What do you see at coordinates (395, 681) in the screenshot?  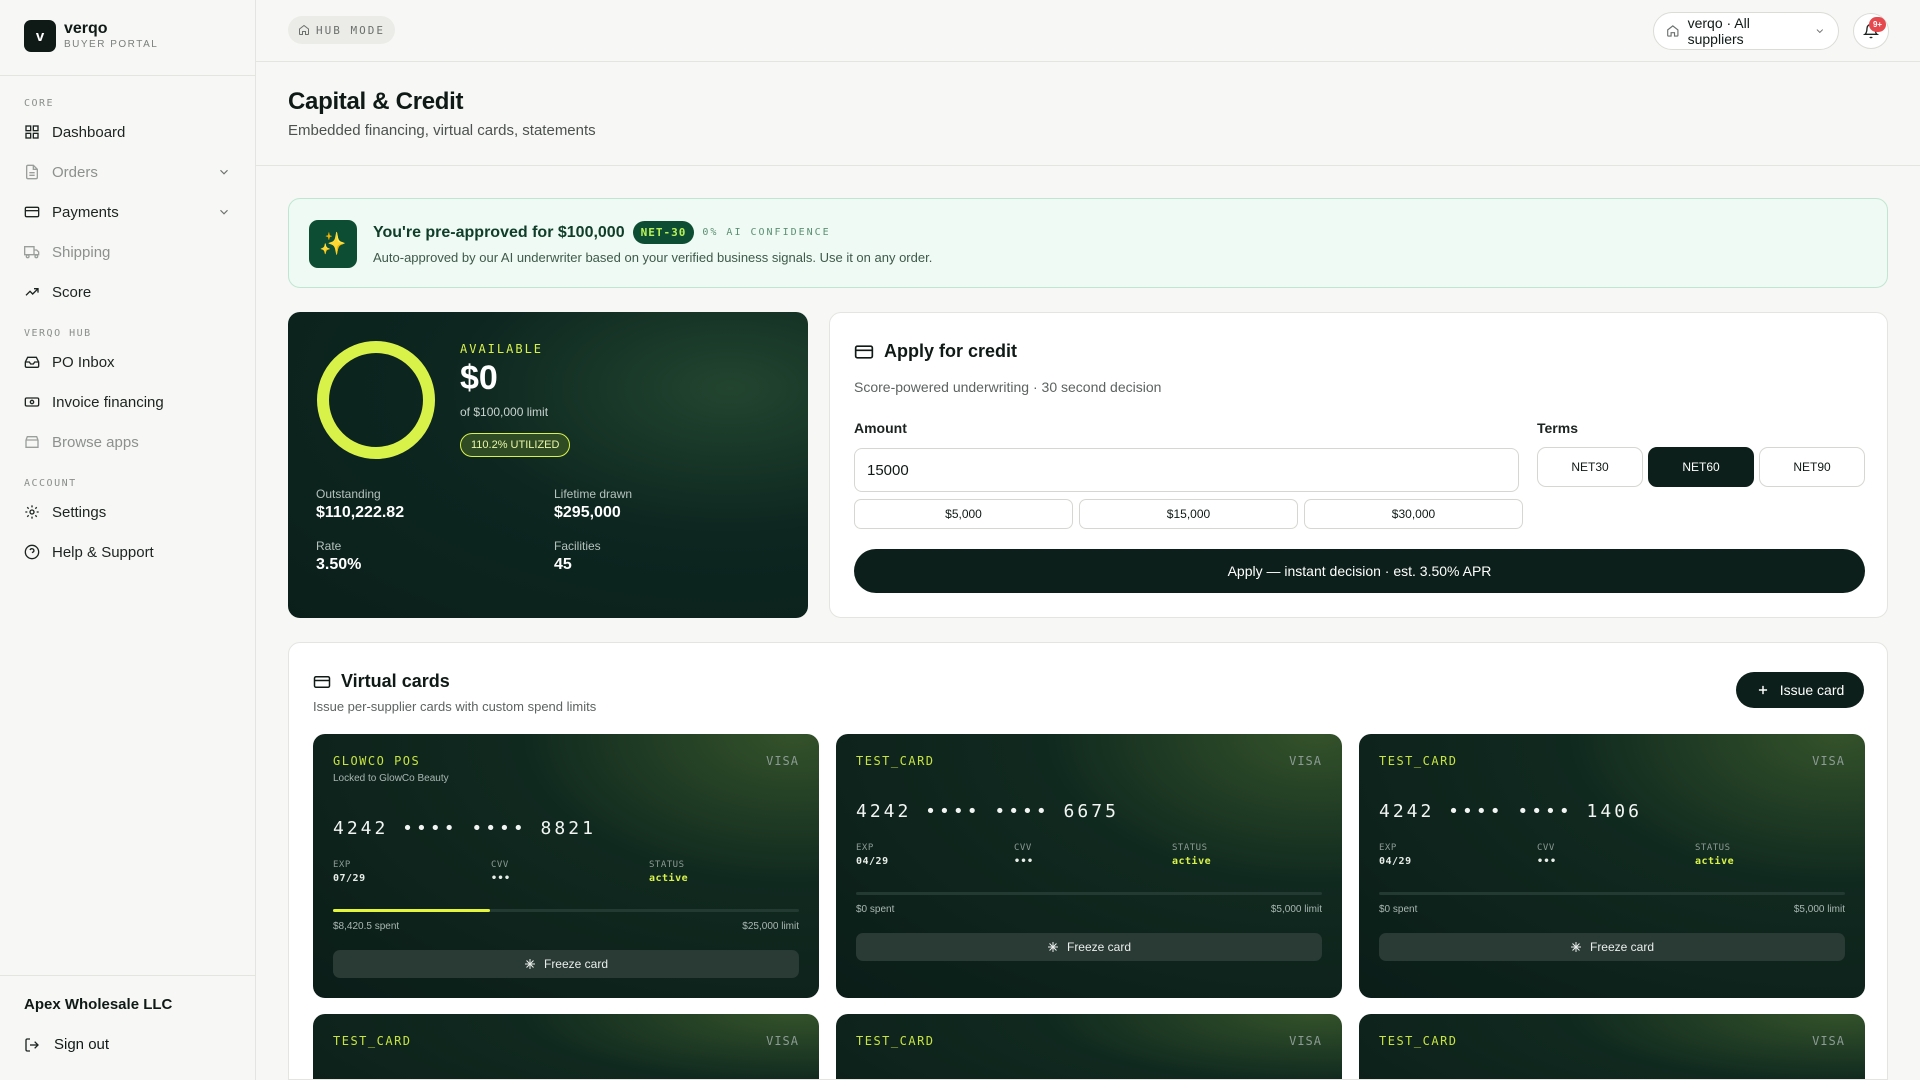 I see `virtual-cards-title: Virtual cards` at bounding box center [395, 681].